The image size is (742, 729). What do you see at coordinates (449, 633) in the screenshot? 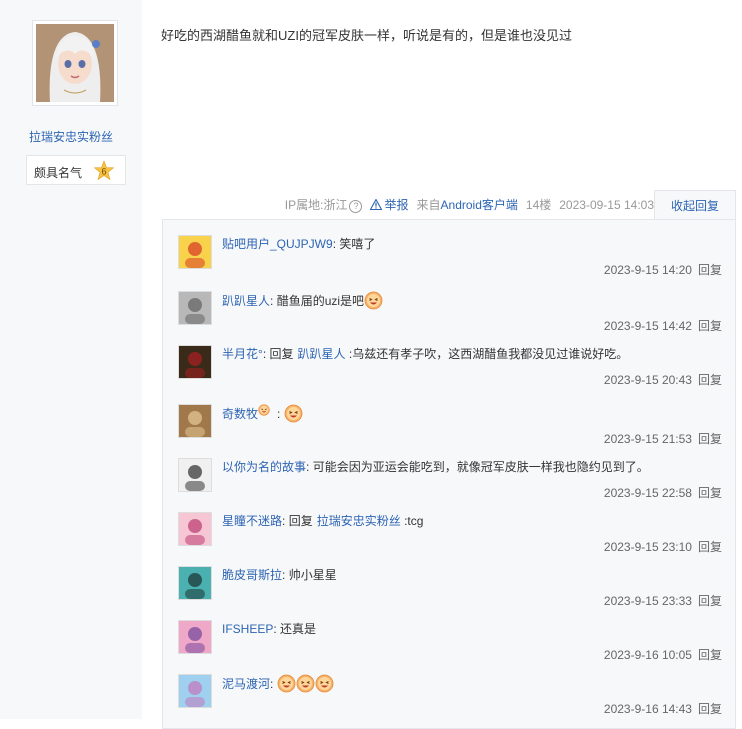
I see `reply-item: IFSHEEP: 还真是 2023-9-16 10:05 回复` at bounding box center [449, 633].